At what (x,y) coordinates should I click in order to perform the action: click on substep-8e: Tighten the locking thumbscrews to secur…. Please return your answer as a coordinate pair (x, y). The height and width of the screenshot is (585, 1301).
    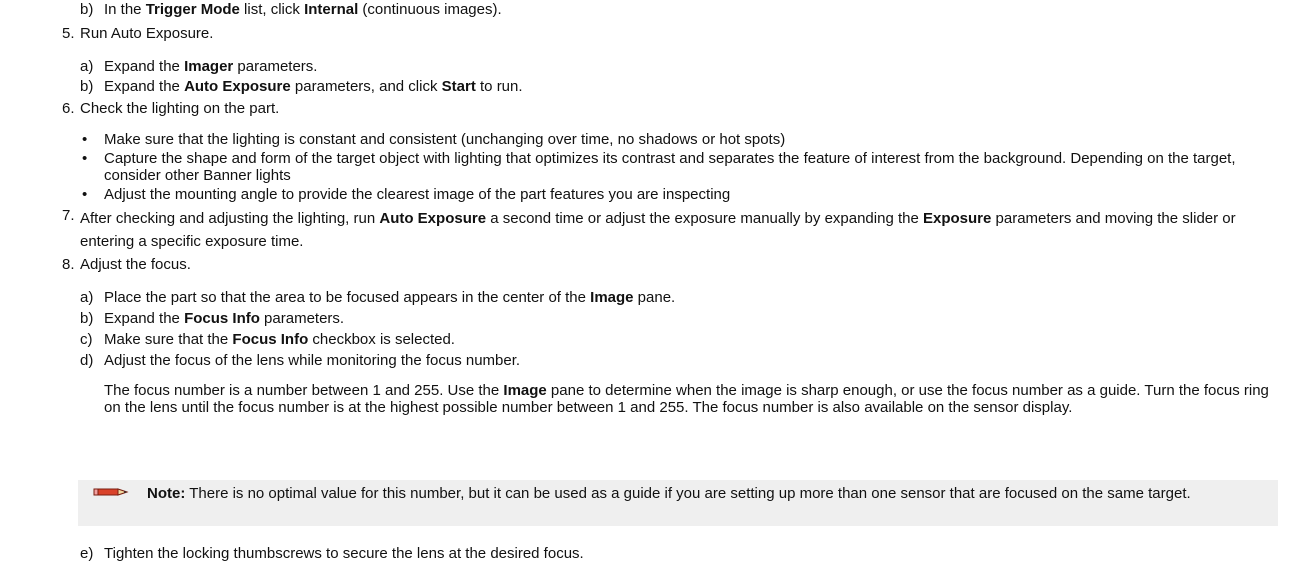
    Looking at the image, I should click on (344, 553).